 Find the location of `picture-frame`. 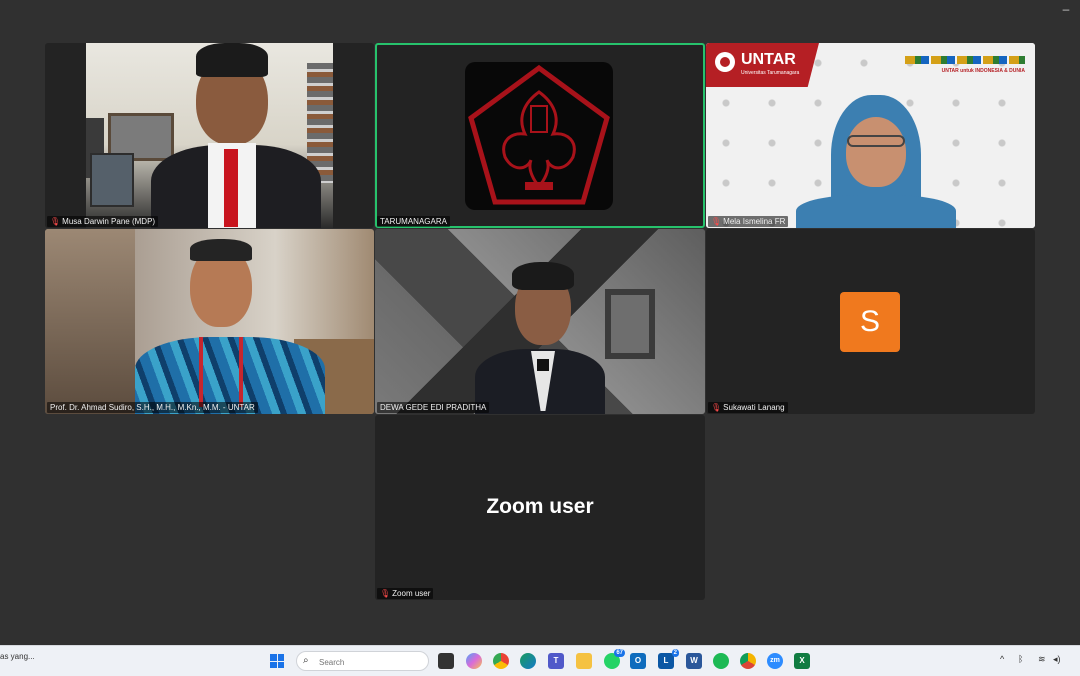

picture-frame is located at coordinates (112, 180).